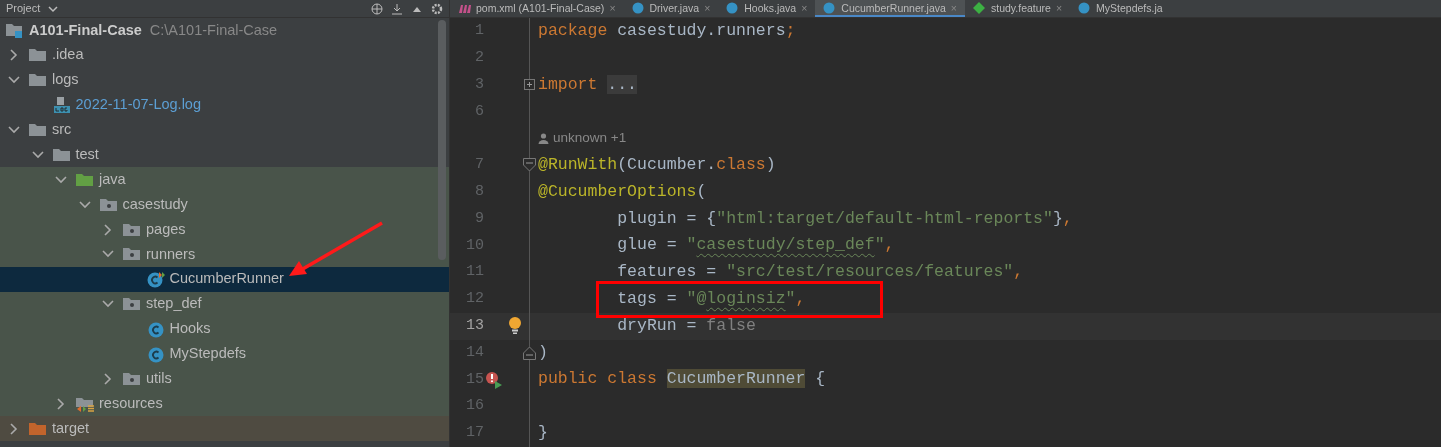  I want to click on tree-item: CucumberRunner, so click(224, 279).